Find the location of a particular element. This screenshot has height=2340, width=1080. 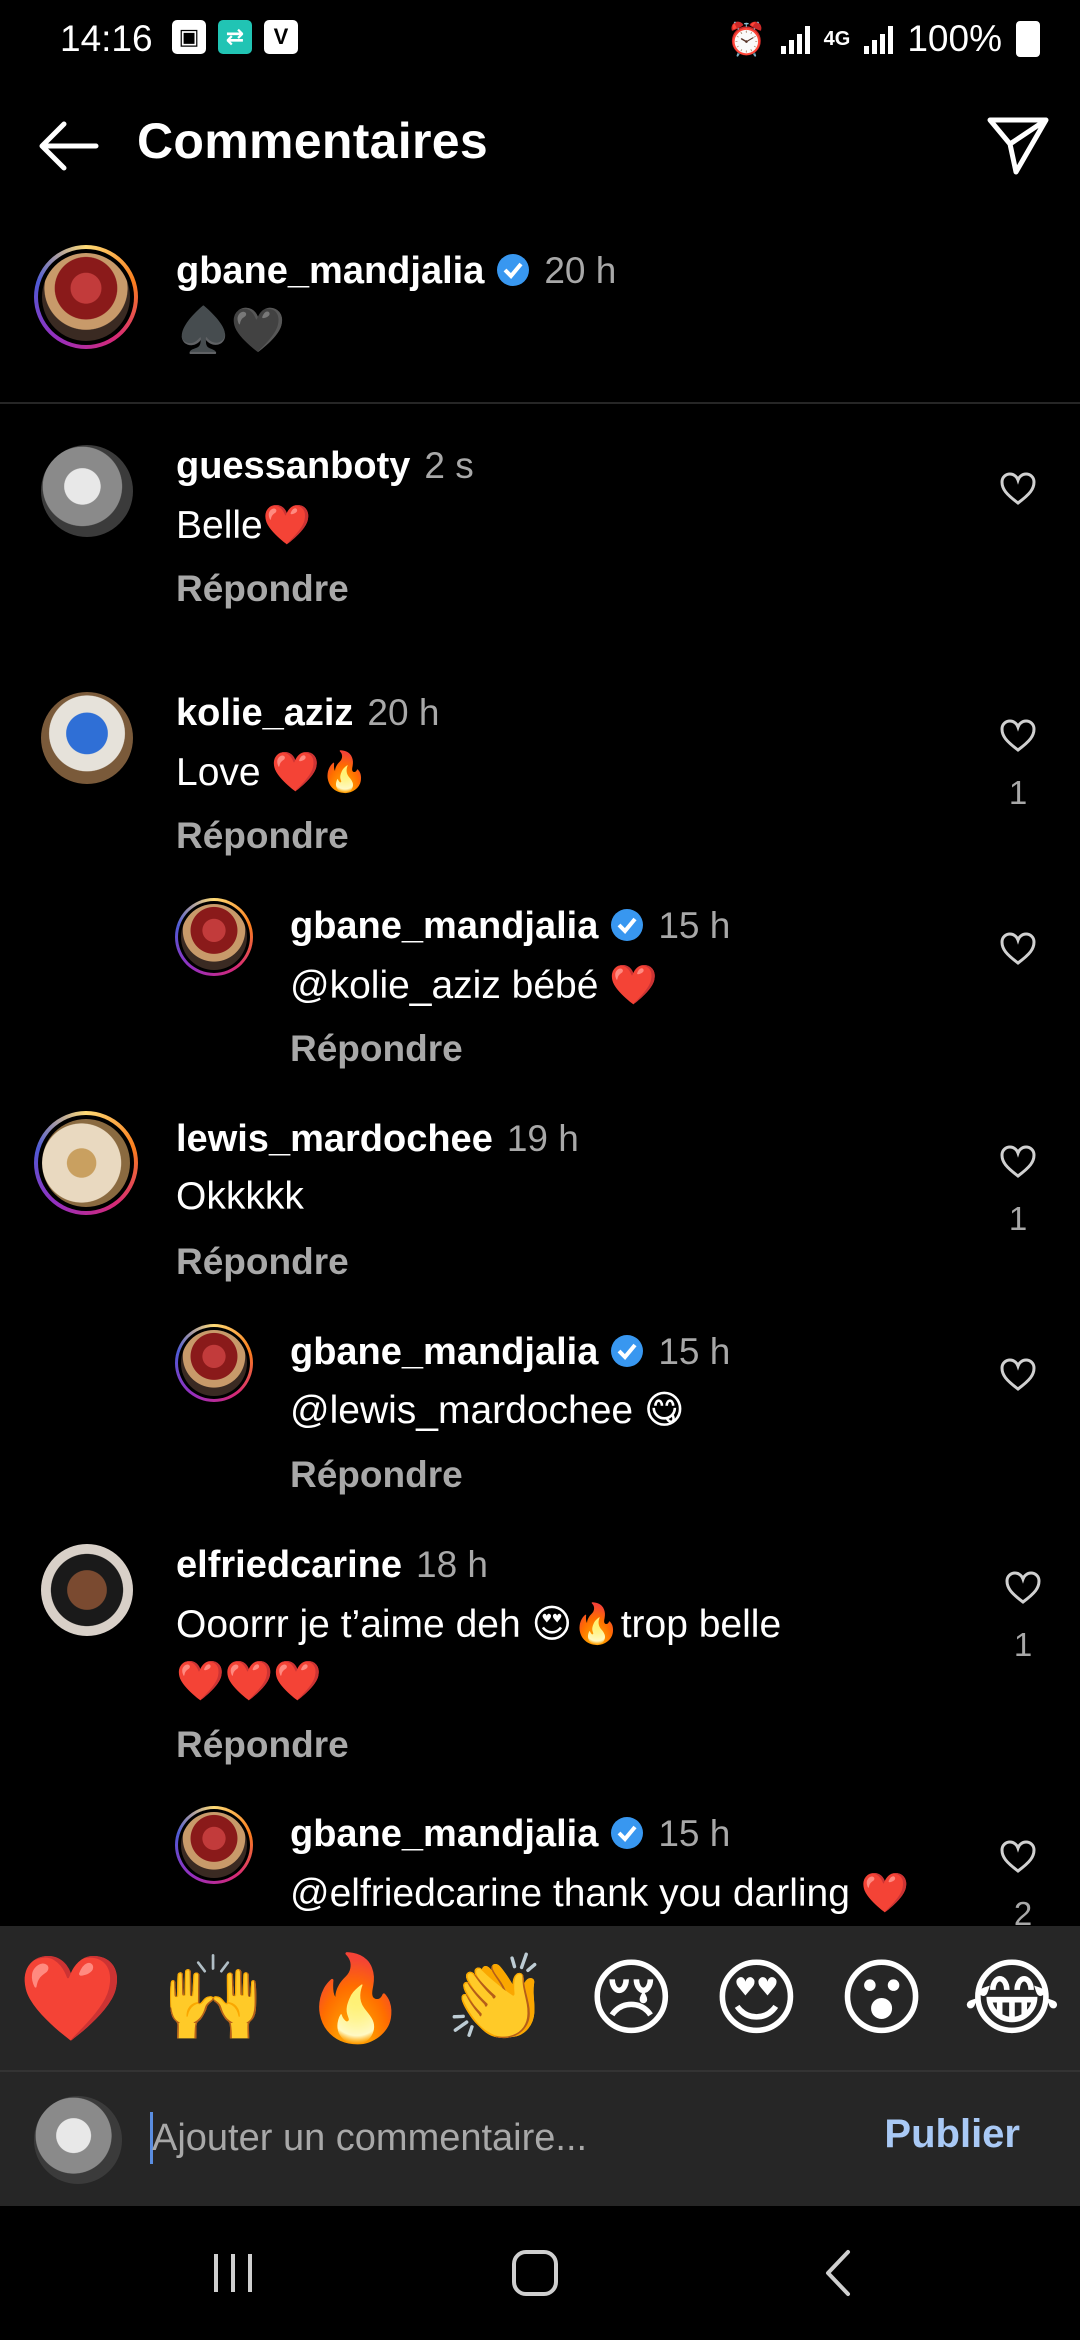

notification-icons: ▣ ⇄ V is located at coordinates (235, 37).